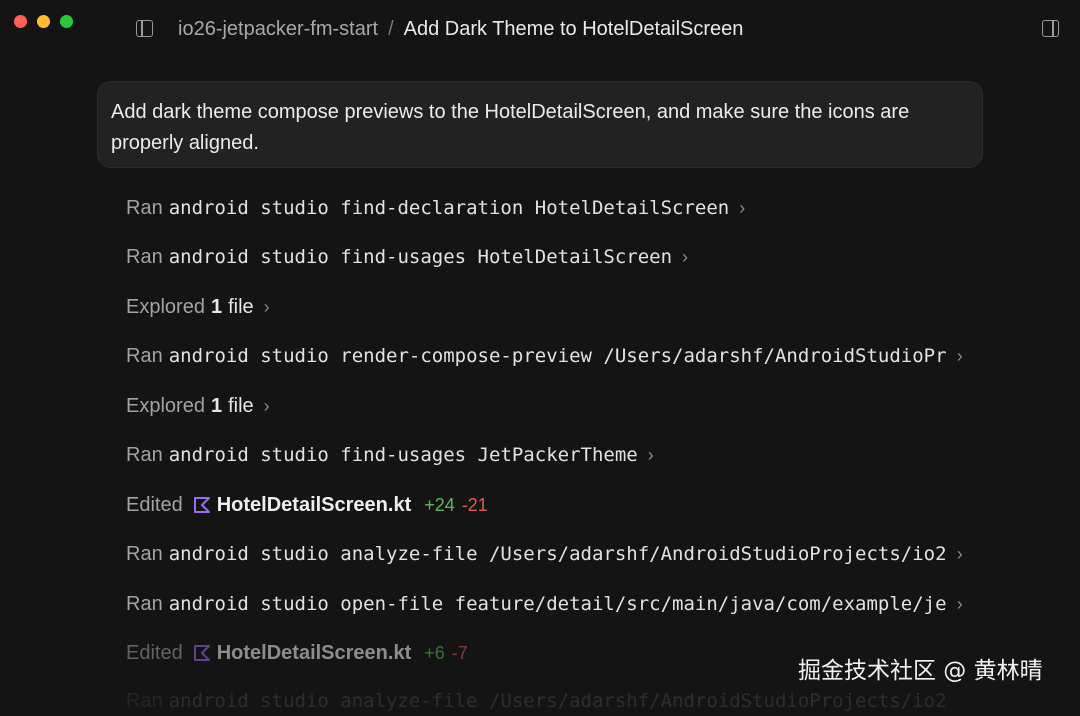 The image size is (1080, 716). Describe the element at coordinates (1050, 28) in the screenshot. I see `sidebar-right-icon` at that location.